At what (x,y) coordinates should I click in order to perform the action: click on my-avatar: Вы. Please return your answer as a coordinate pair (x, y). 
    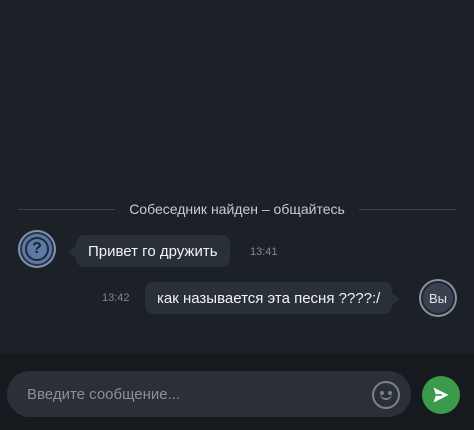
    Looking at the image, I should click on (438, 298).